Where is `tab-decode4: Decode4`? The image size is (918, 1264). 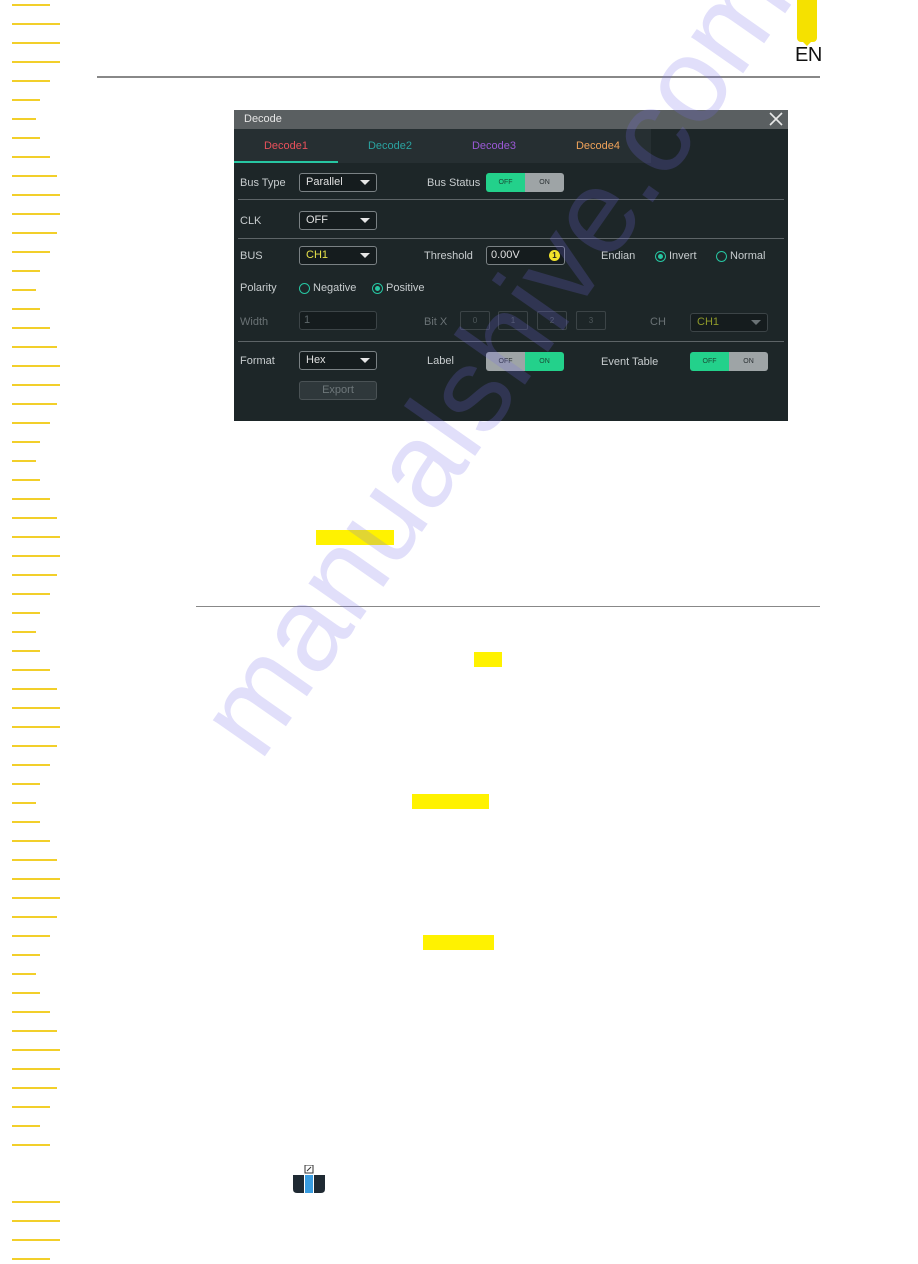 tab-decode4: Decode4 is located at coordinates (598, 146).